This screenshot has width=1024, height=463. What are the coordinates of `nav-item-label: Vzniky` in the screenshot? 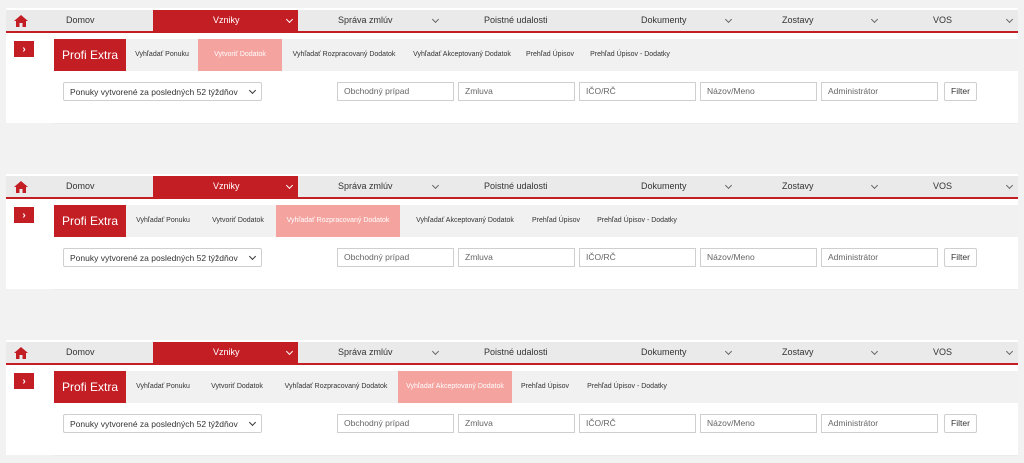 It's located at (226, 352).